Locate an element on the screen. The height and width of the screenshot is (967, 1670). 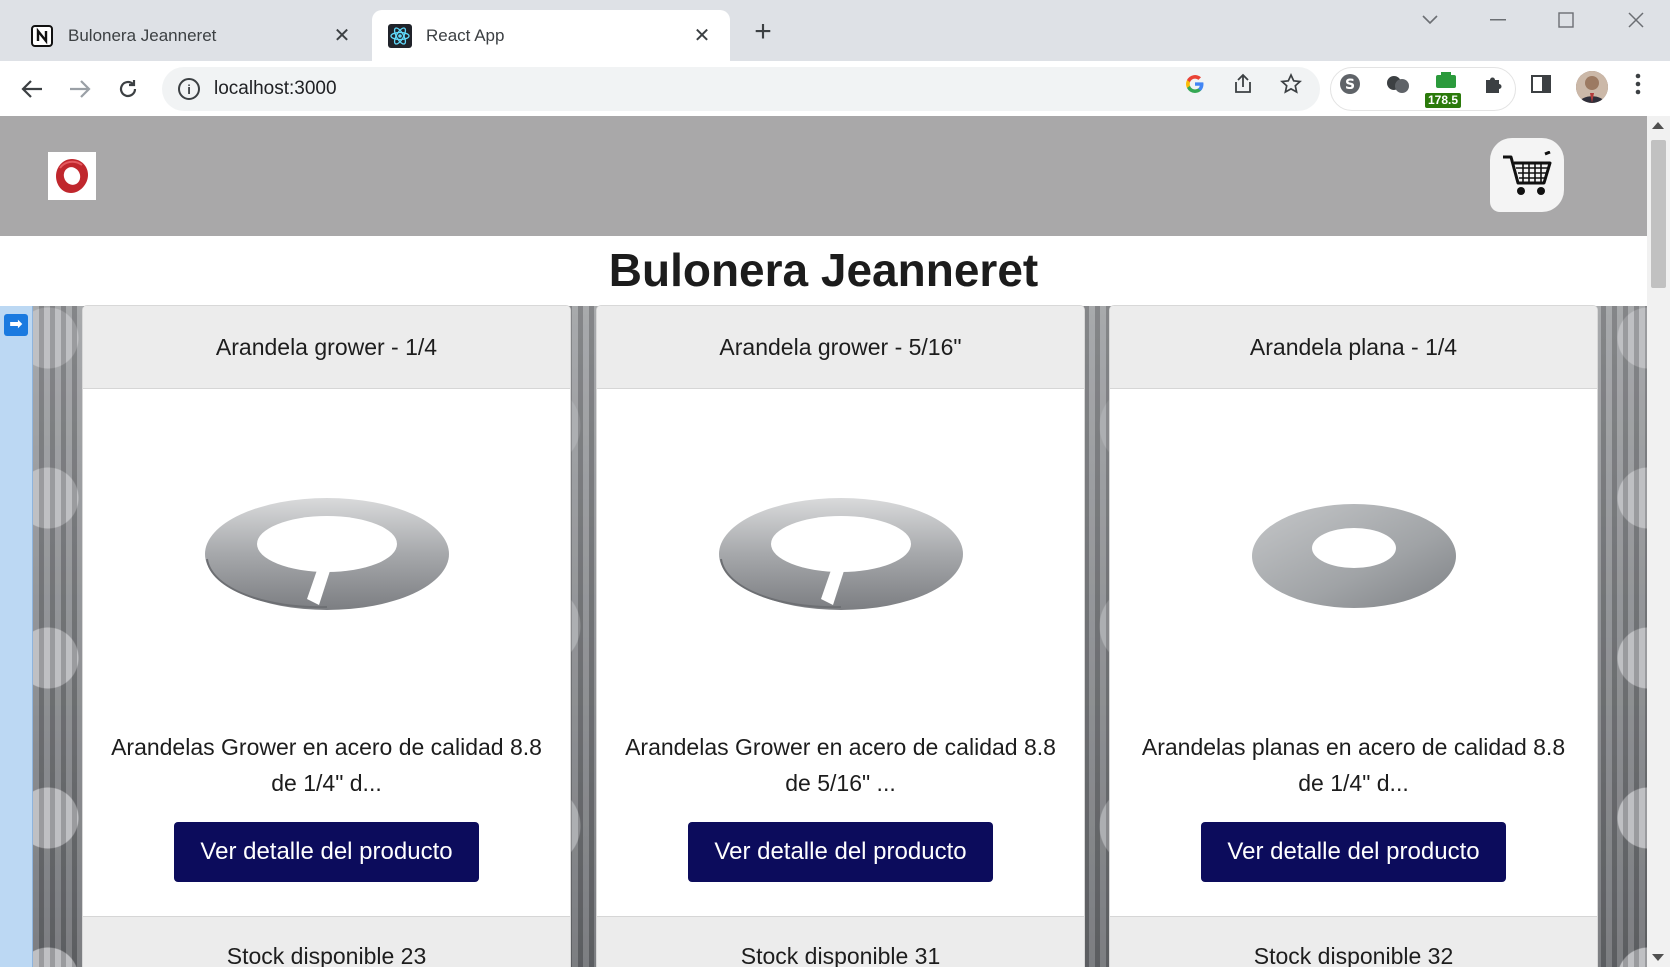
scroll-up-icon is located at coordinates (1658, 125).